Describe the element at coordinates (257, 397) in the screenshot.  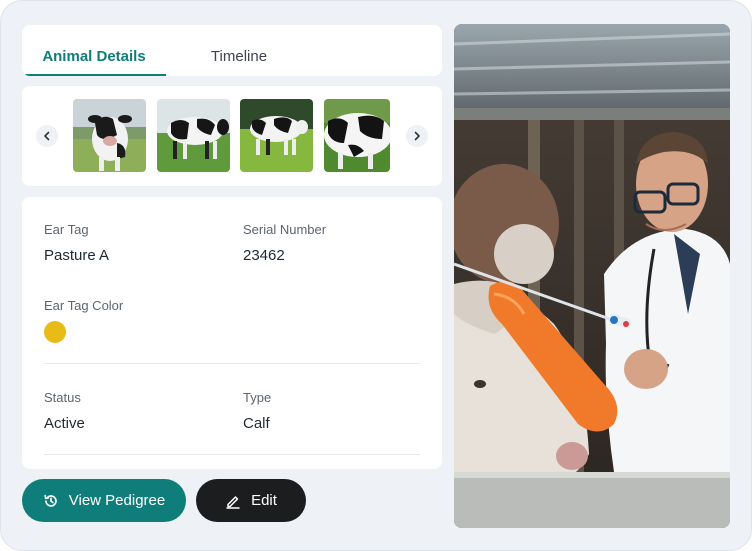
I see `type-label: Type` at that location.